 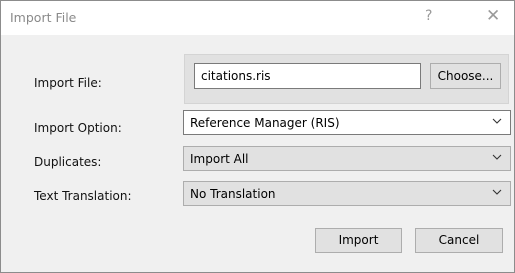 I want to click on import-option-value: Reference Manager (RIS), so click(x=265, y=123).